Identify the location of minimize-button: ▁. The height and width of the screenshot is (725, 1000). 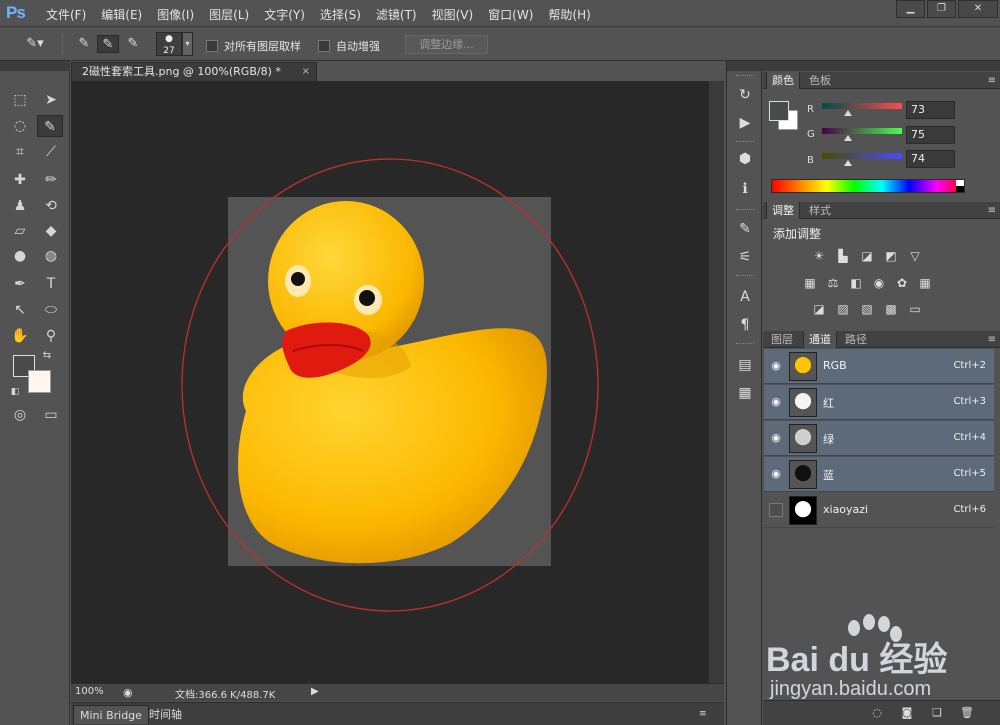
(910, 9).